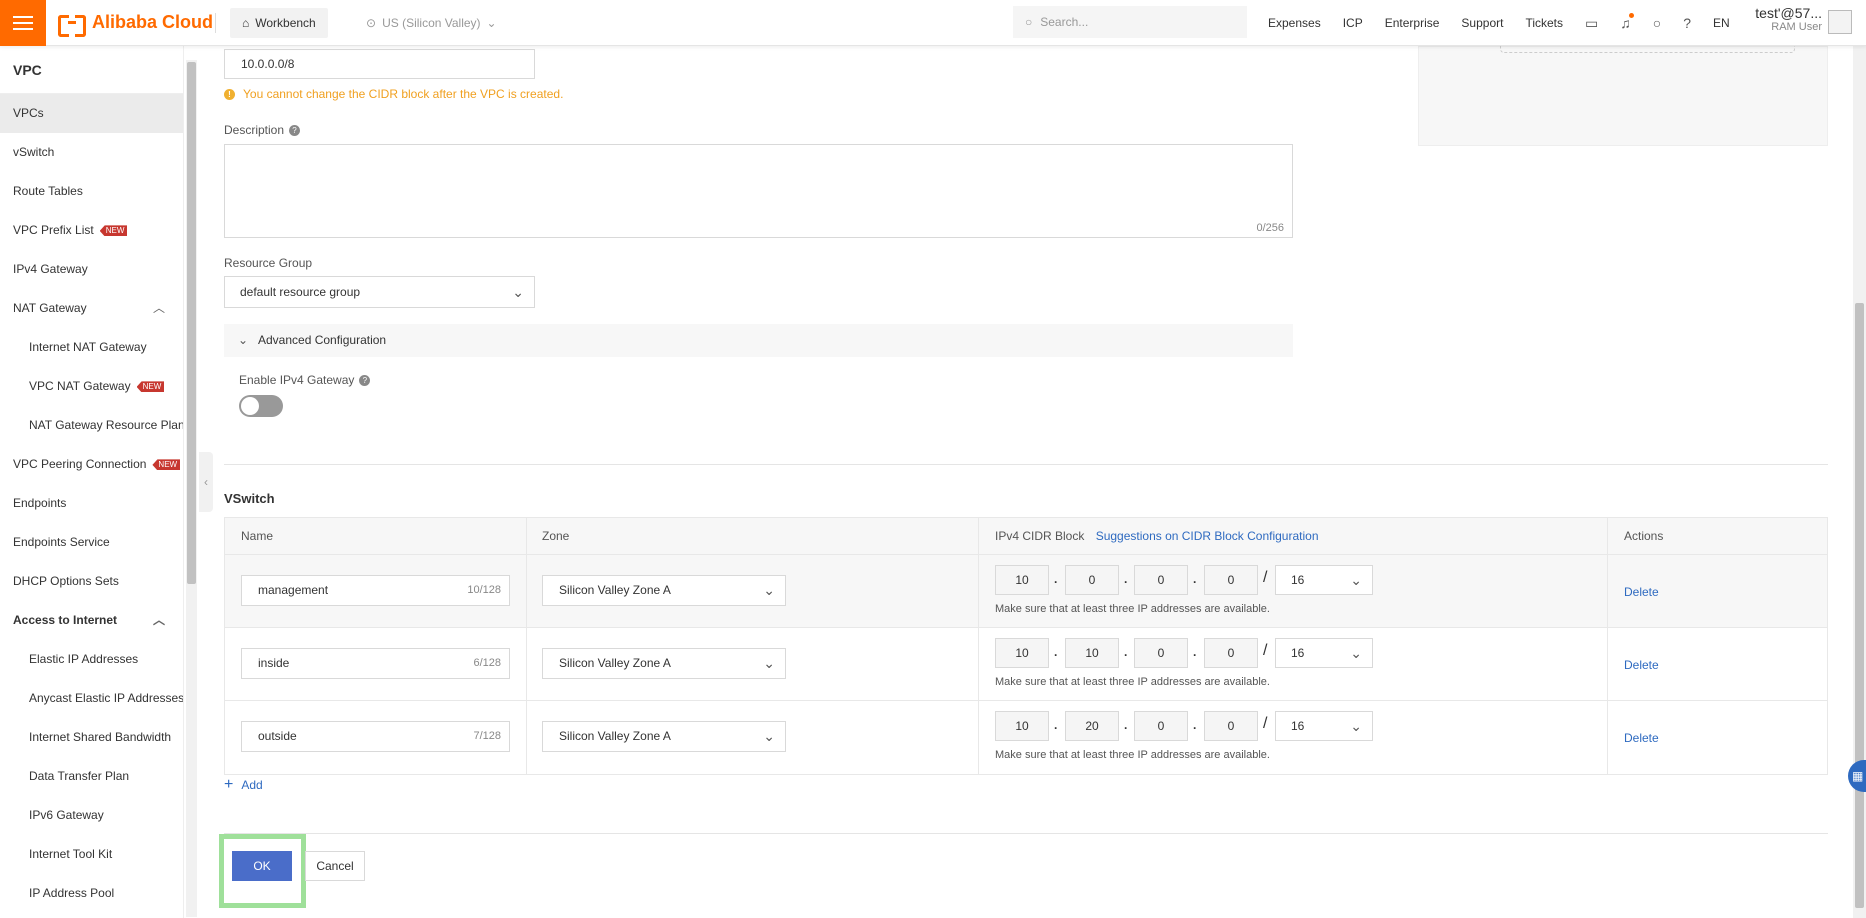 The width and height of the screenshot is (1866, 918). Describe the element at coordinates (1544, 23) in the screenshot. I see `nav-tickets: Tickets` at that location.